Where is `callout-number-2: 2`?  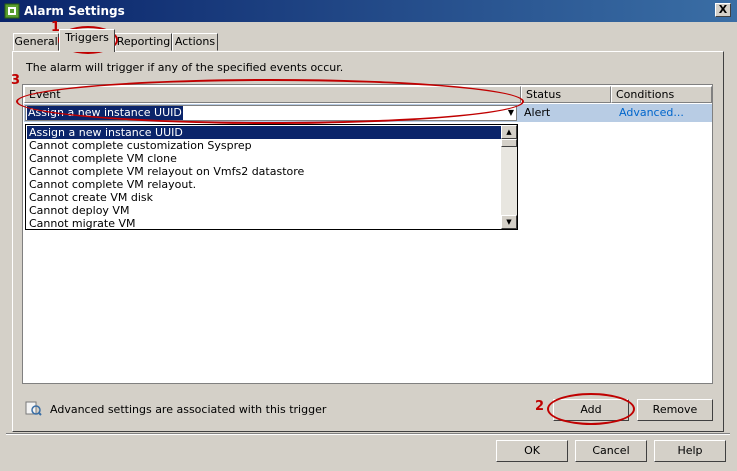 callout-number-2: 2 is located at coordinates (540, 406).